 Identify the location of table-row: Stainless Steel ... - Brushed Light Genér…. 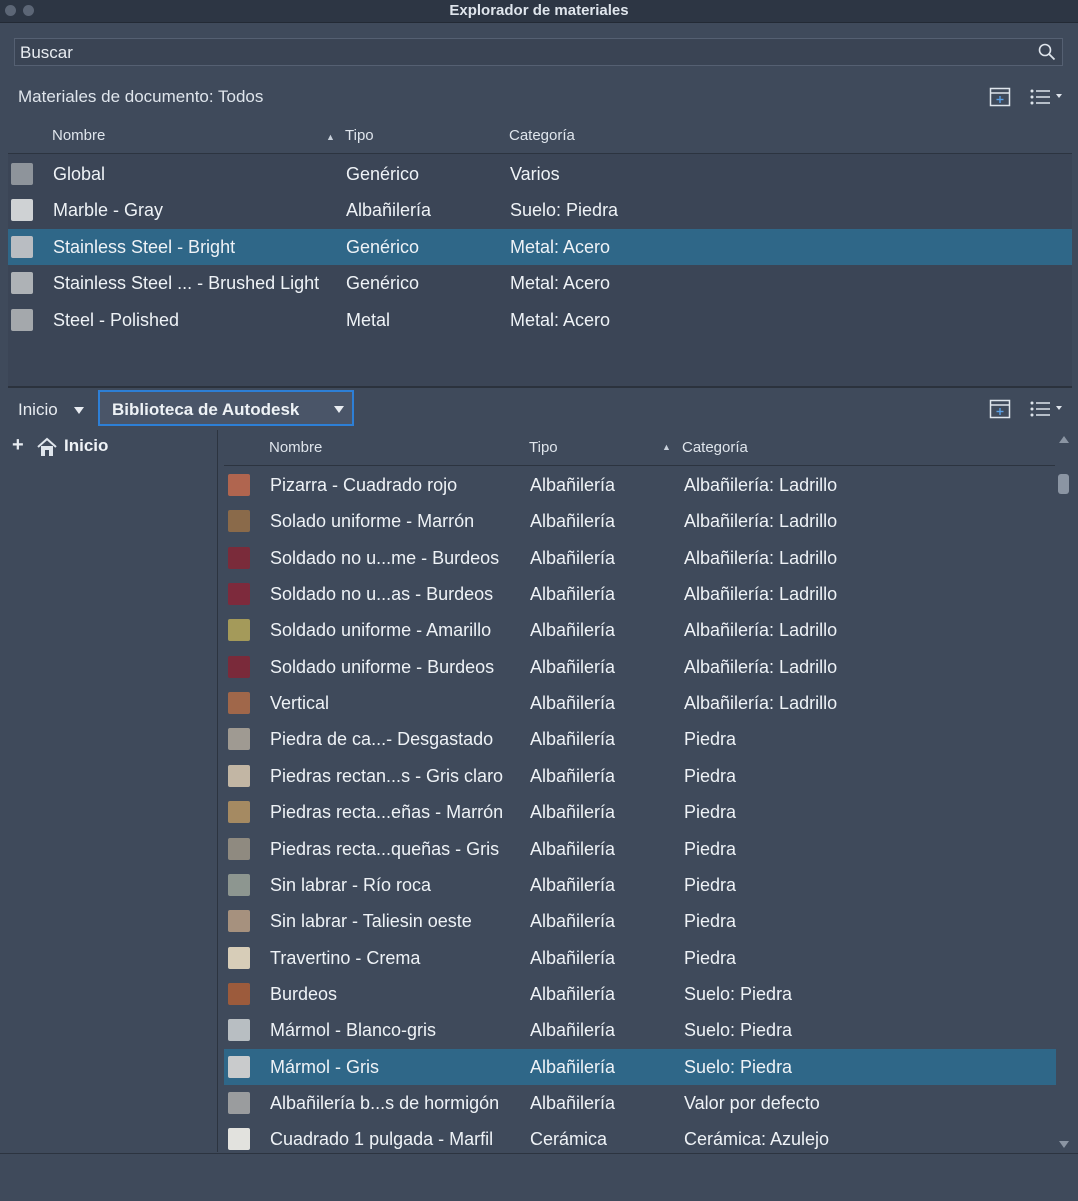
(540, 283).